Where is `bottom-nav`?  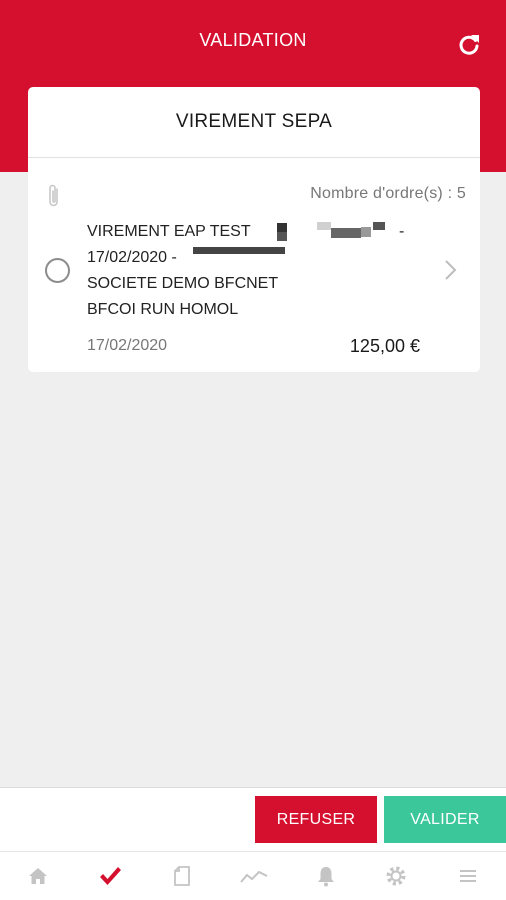
bottom-nav is located at coordinates (253, 875).